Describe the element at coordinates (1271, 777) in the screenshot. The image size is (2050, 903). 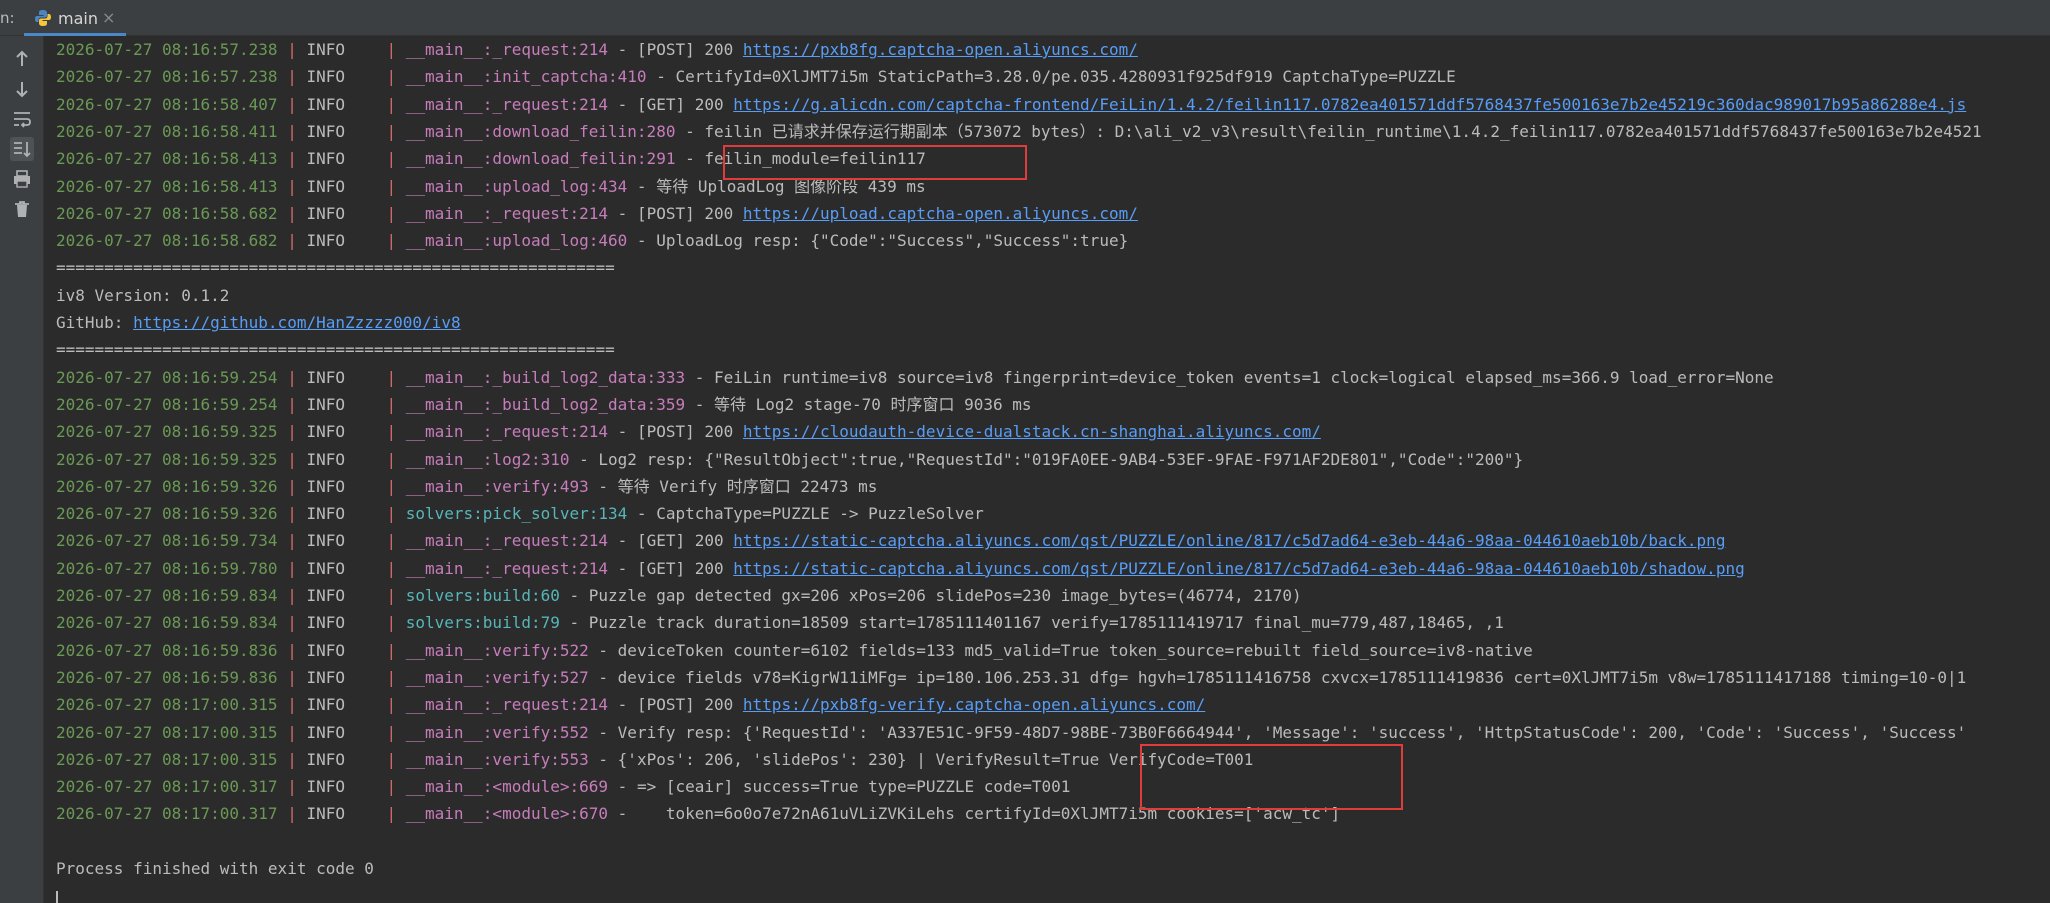
I see `highlight-box-verify-code` at that location.